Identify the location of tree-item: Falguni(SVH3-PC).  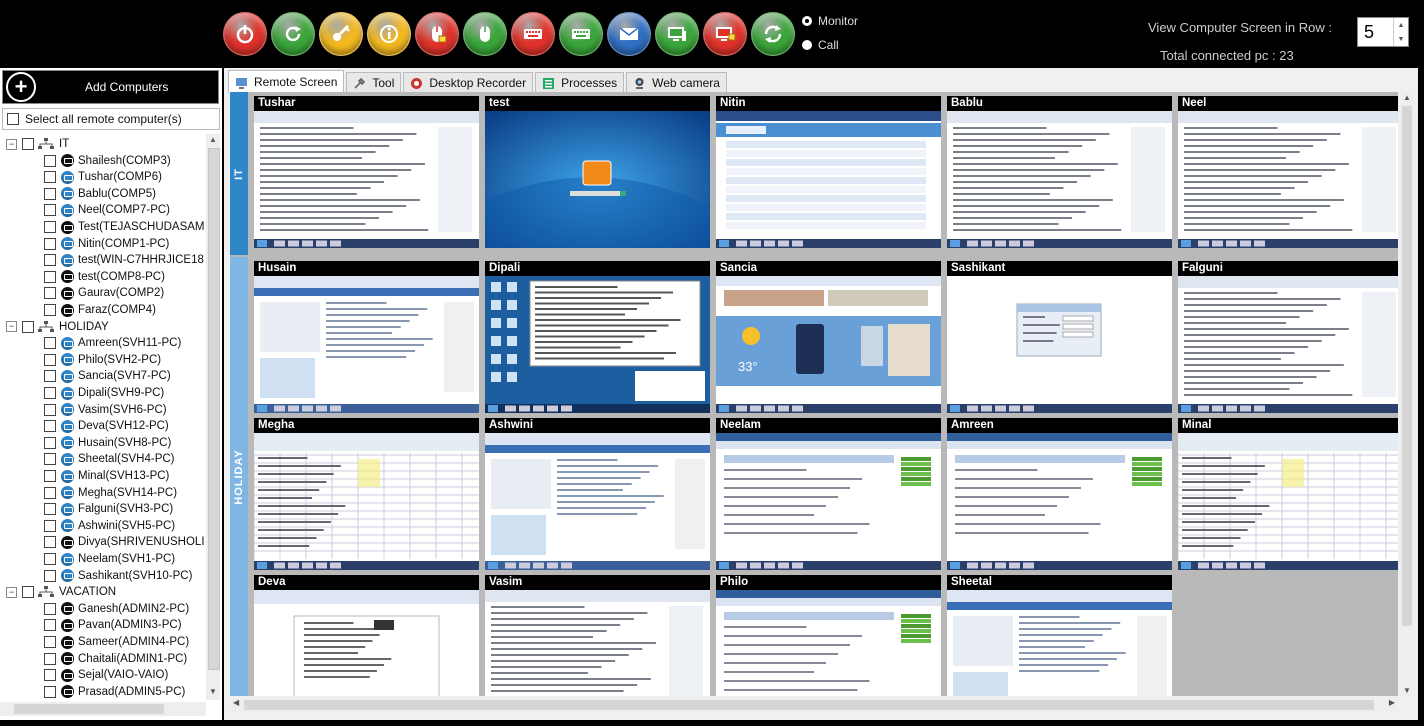
(86, 509).